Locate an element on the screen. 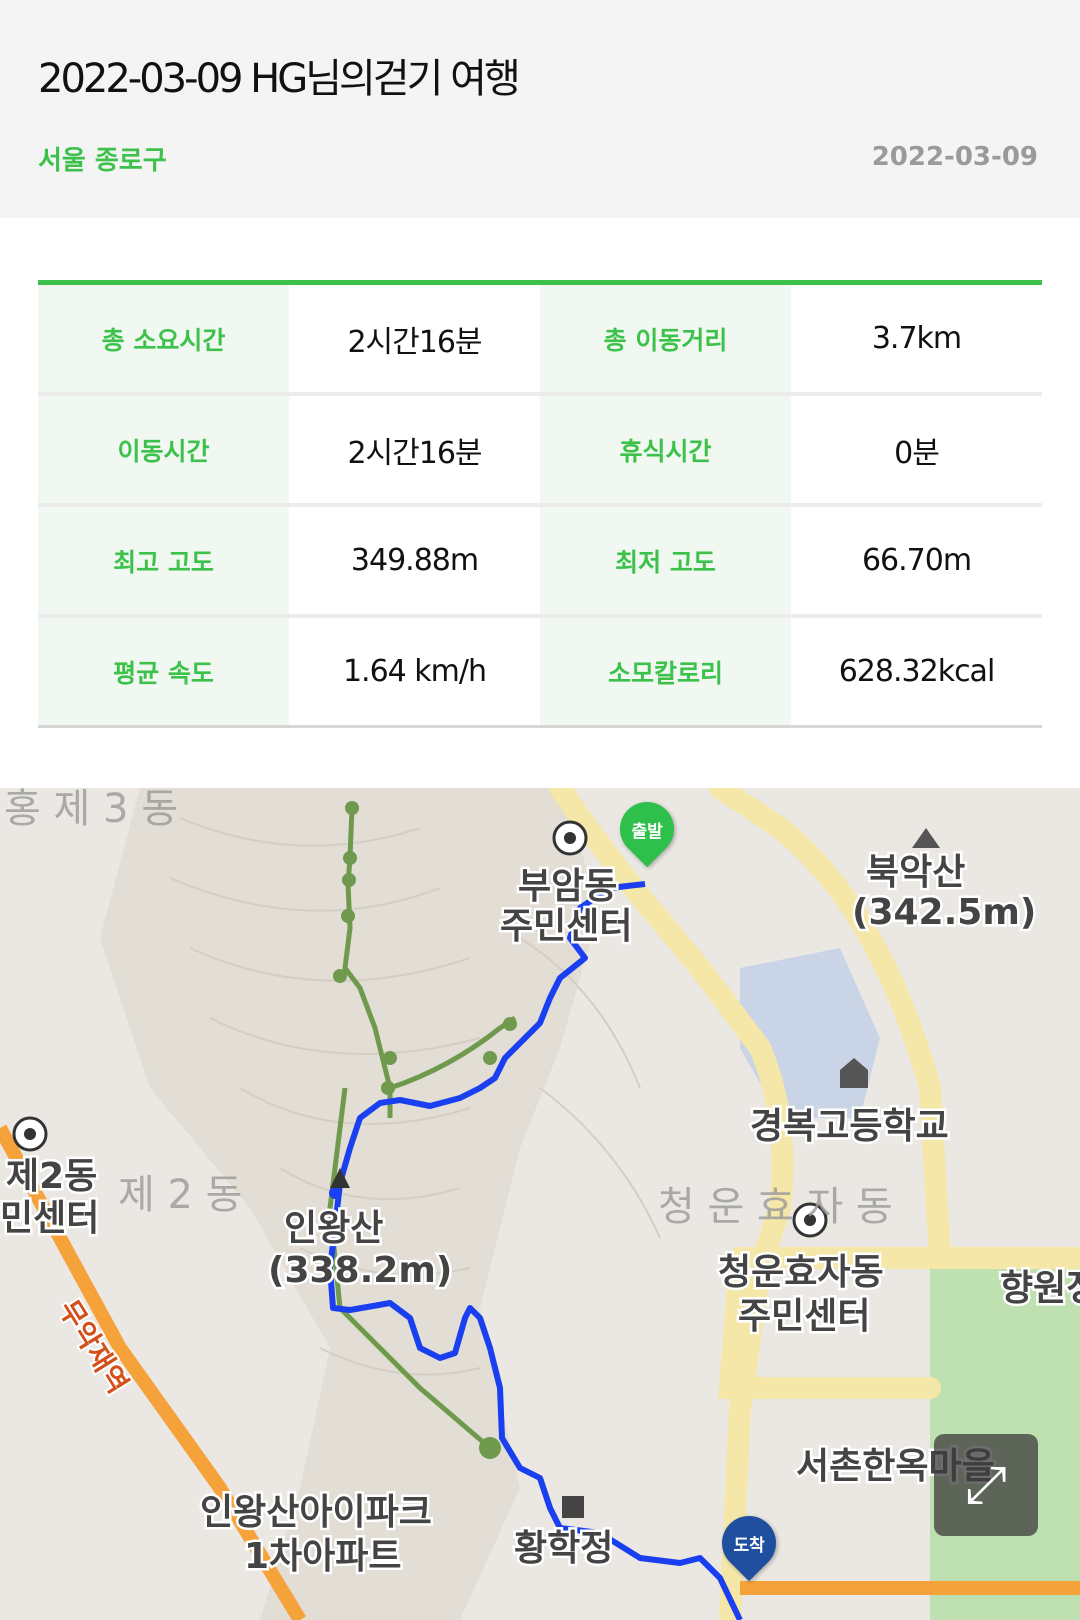 Image resolution: width=1080 pixels, height=1620 pixels. map-label-place: 인왕산아이파크 is located at coordinates (316, 1512).